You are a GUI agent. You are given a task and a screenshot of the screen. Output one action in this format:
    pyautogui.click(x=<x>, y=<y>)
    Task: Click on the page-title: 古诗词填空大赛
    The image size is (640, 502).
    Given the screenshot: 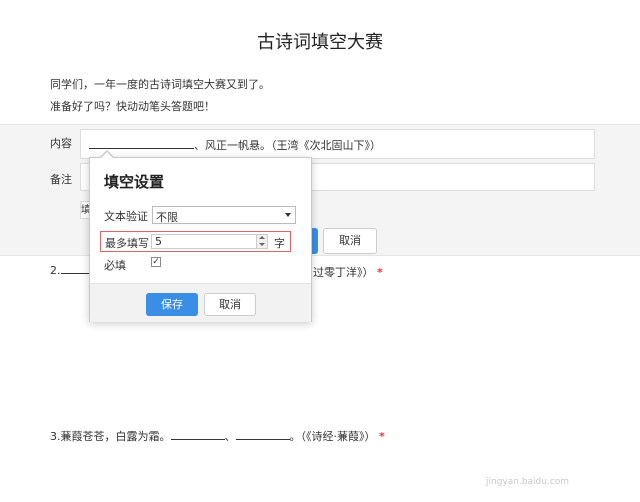 What is the action you would take?
    pyautogui.click(x=320, y=42)
    